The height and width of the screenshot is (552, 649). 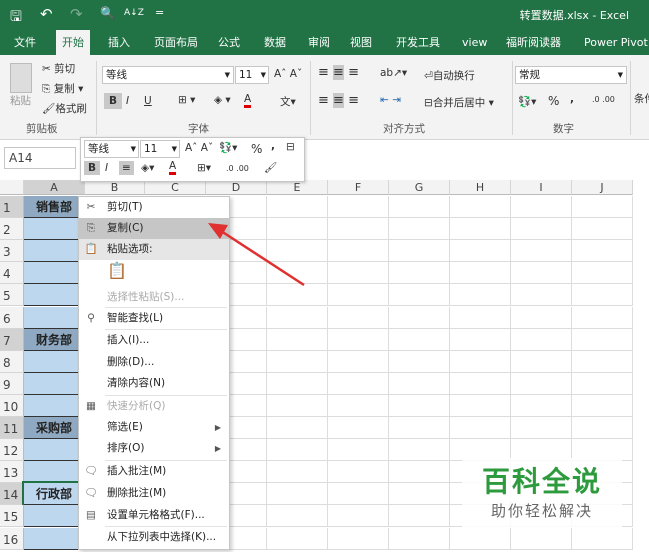 What do you see at coordinates (40, 158) in the screenshot?
I see `name-box: A14` at bounding box center [40, 158].